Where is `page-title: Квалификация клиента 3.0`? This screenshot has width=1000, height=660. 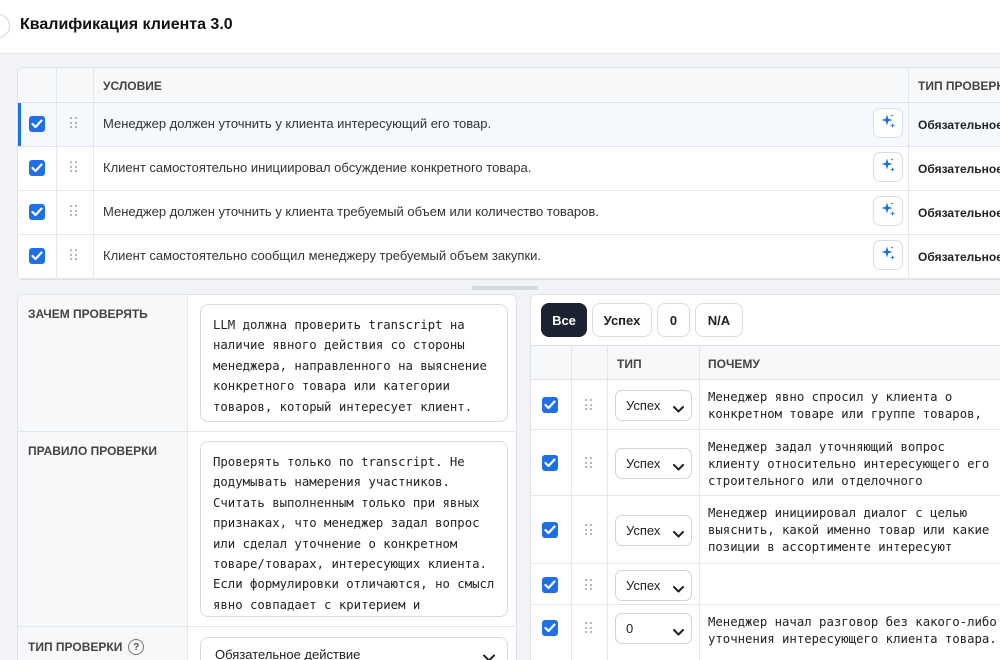
page-title: Квалификация клиента 3.0 is located at coordinates (126, 24).